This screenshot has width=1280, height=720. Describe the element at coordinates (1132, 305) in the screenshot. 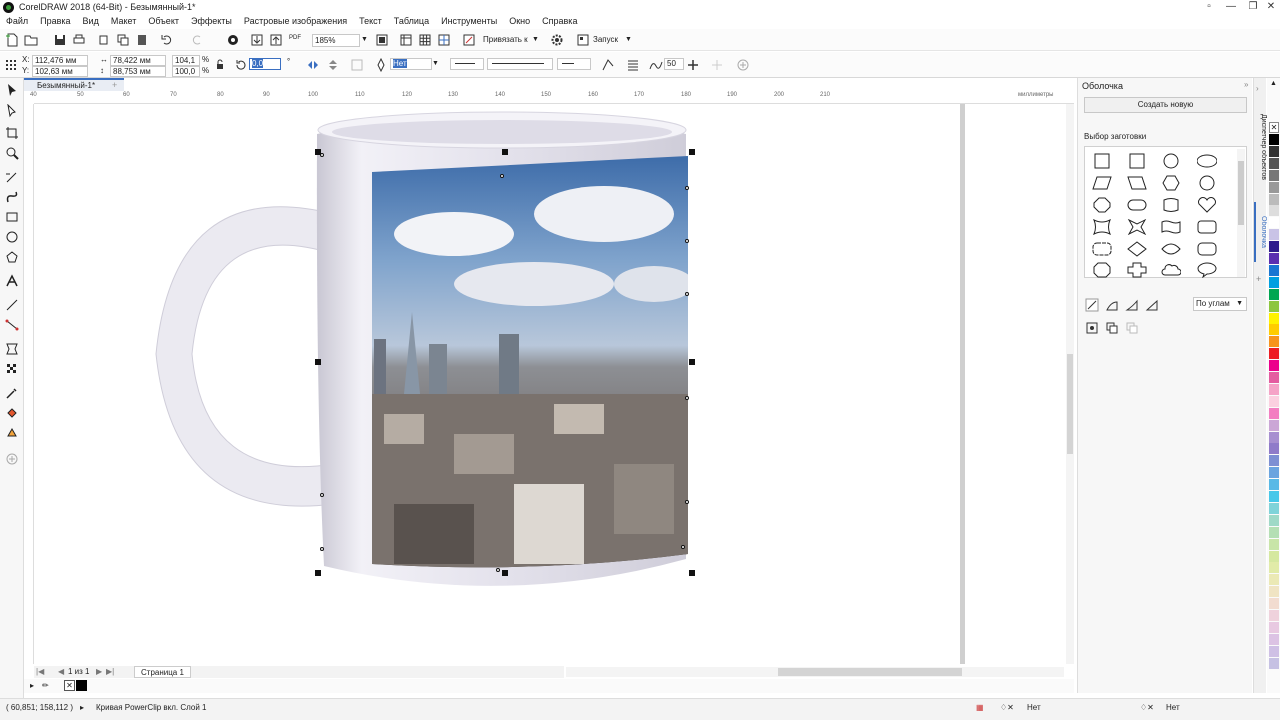

I see `double-arc-mode-icon` at that location.